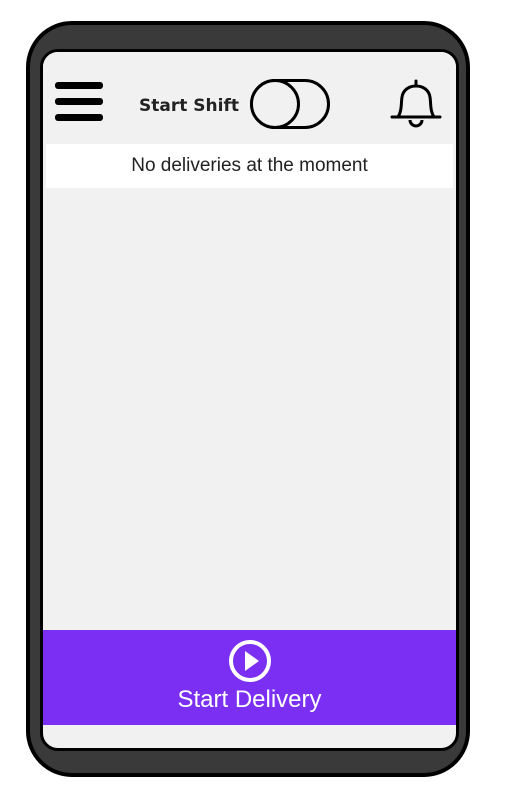 This screenshot has height=806, width=506. I want to click on no-deliveries-message: No deliveries at the moment, so click(249, 165).